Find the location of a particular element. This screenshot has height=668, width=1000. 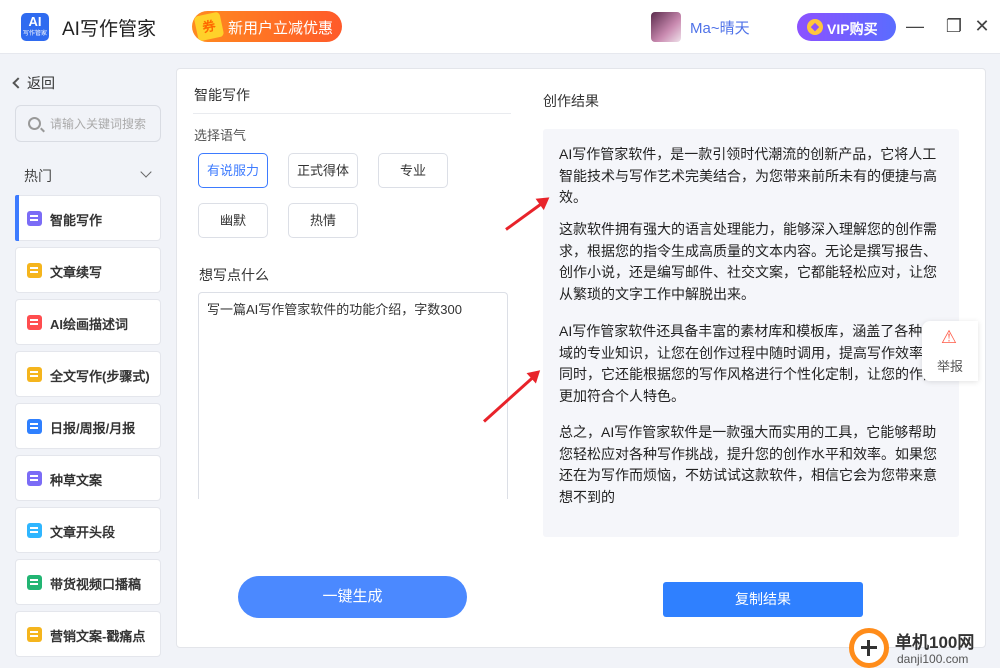

prompt-text: 写一篇AI写作管家软件的功能介绍，字数300 is located at coordinates (334, 309).